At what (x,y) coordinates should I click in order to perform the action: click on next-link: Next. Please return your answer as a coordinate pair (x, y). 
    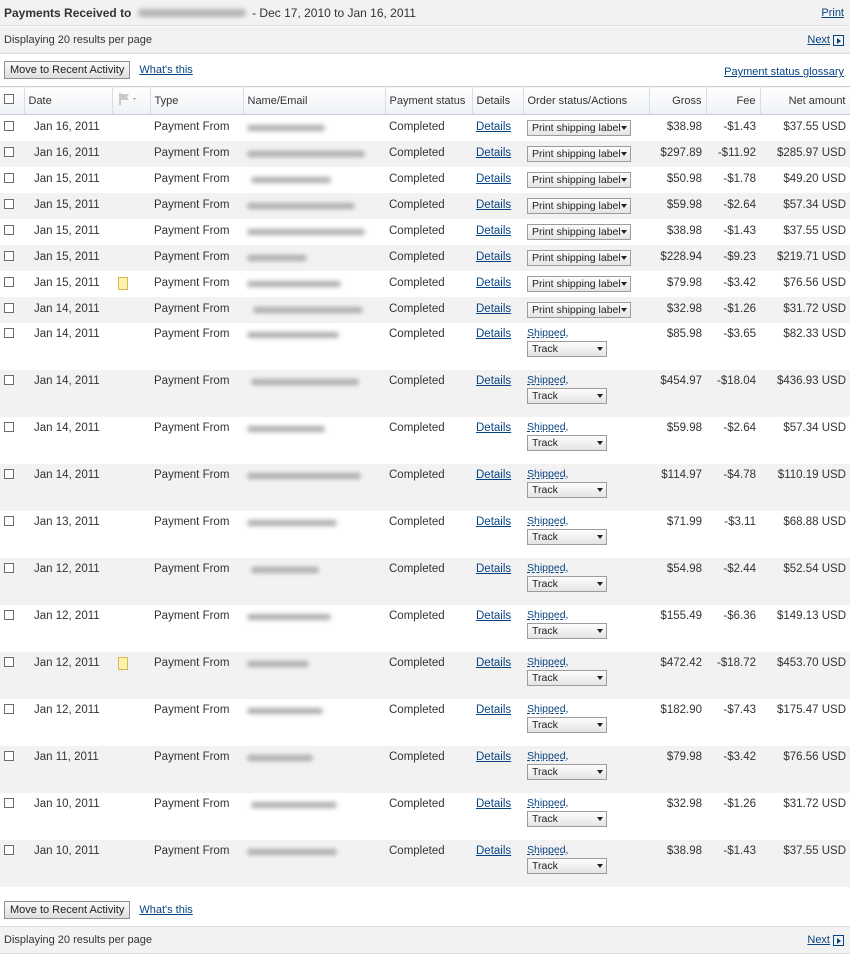
    Looking at the image, I should click on (818, 40).